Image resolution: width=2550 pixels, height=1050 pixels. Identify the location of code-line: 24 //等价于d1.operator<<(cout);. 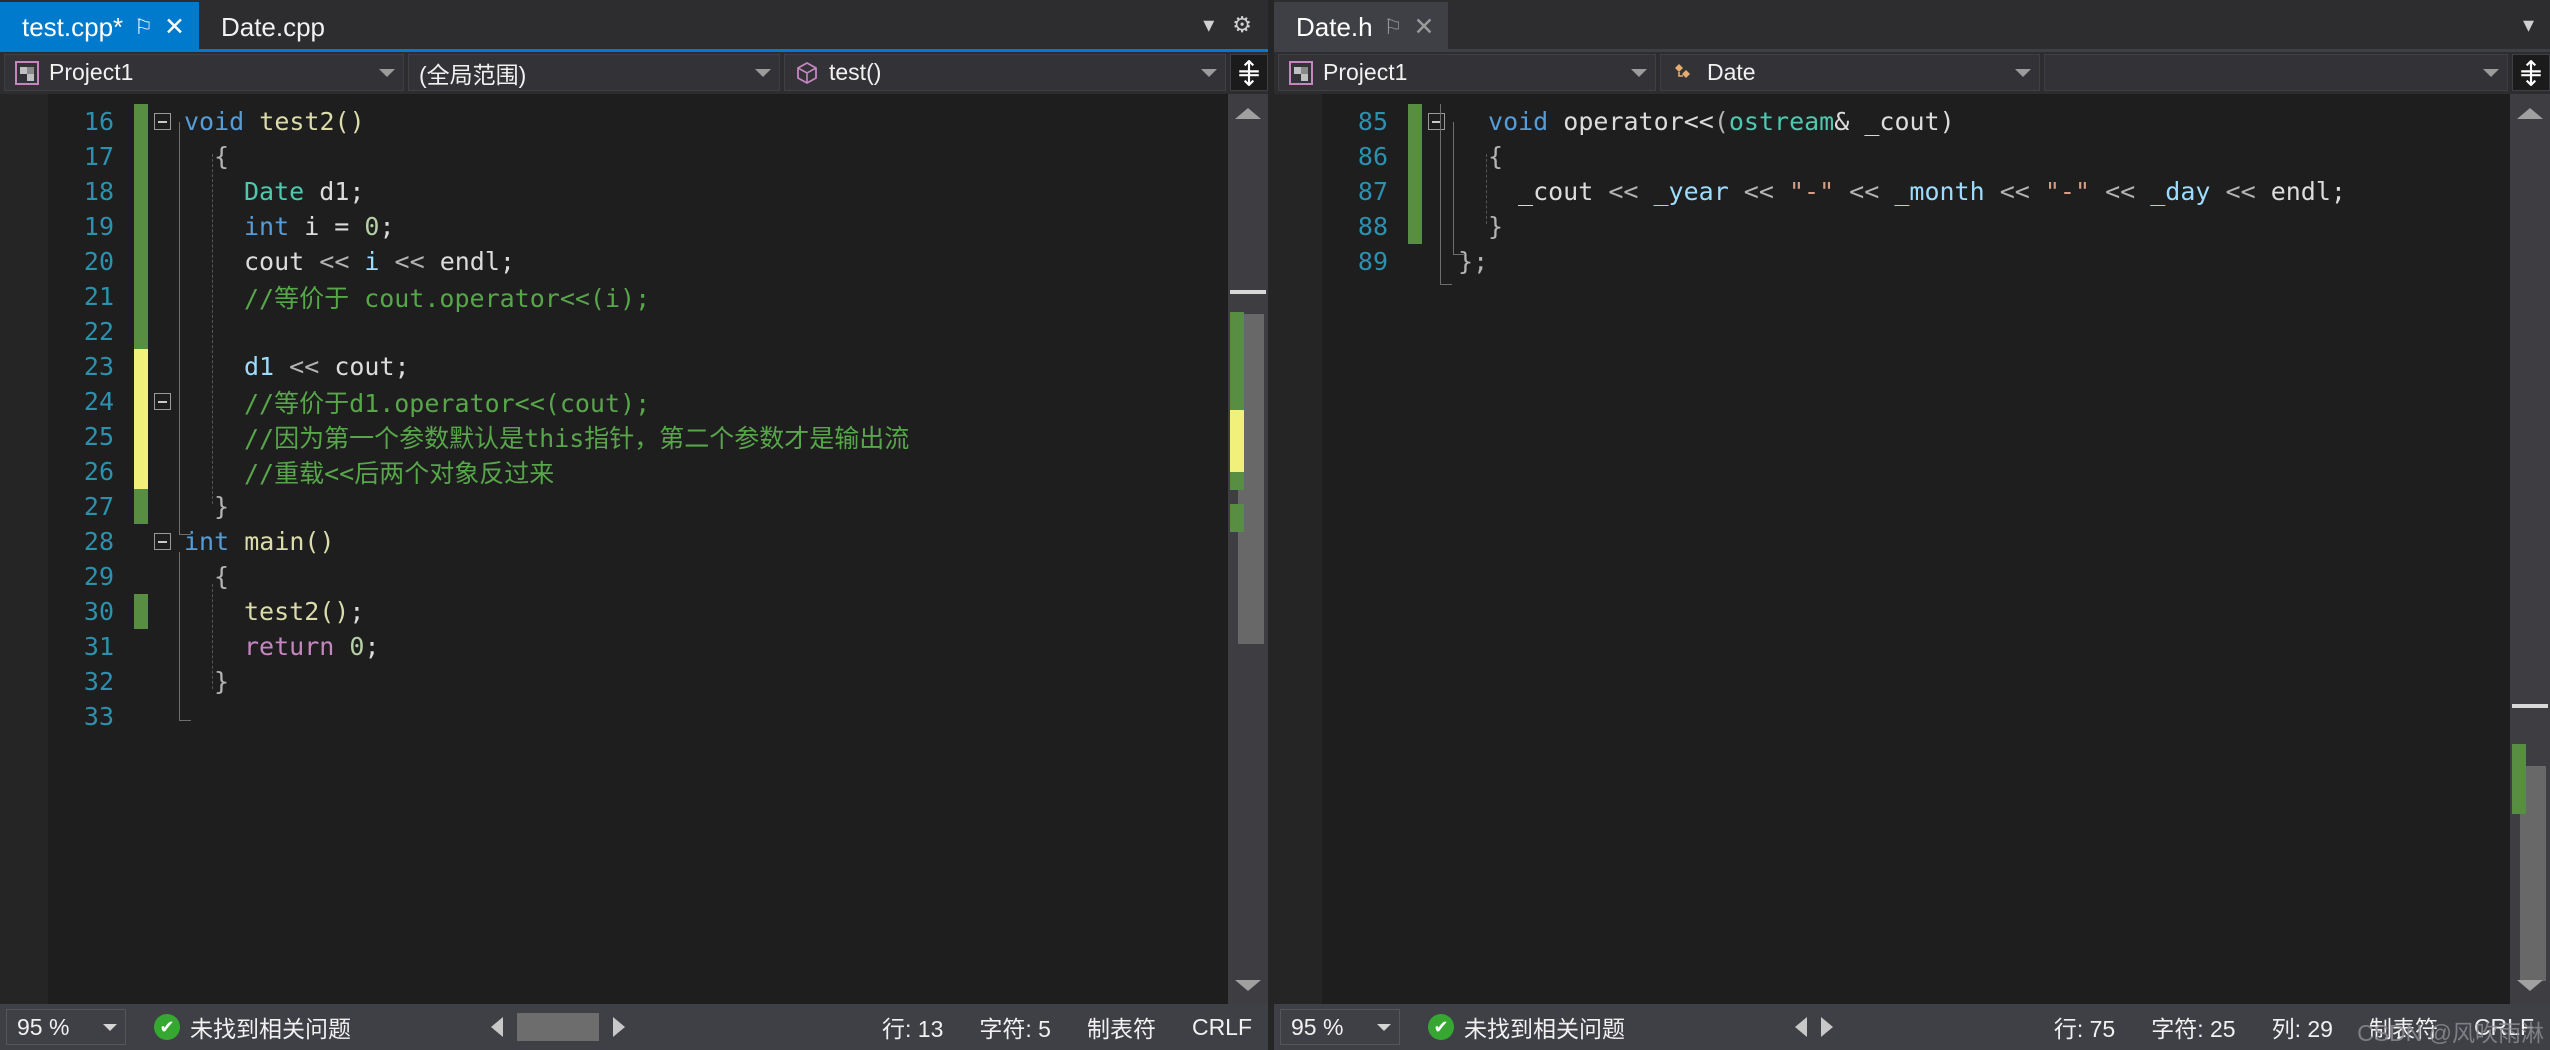
(638, 401).